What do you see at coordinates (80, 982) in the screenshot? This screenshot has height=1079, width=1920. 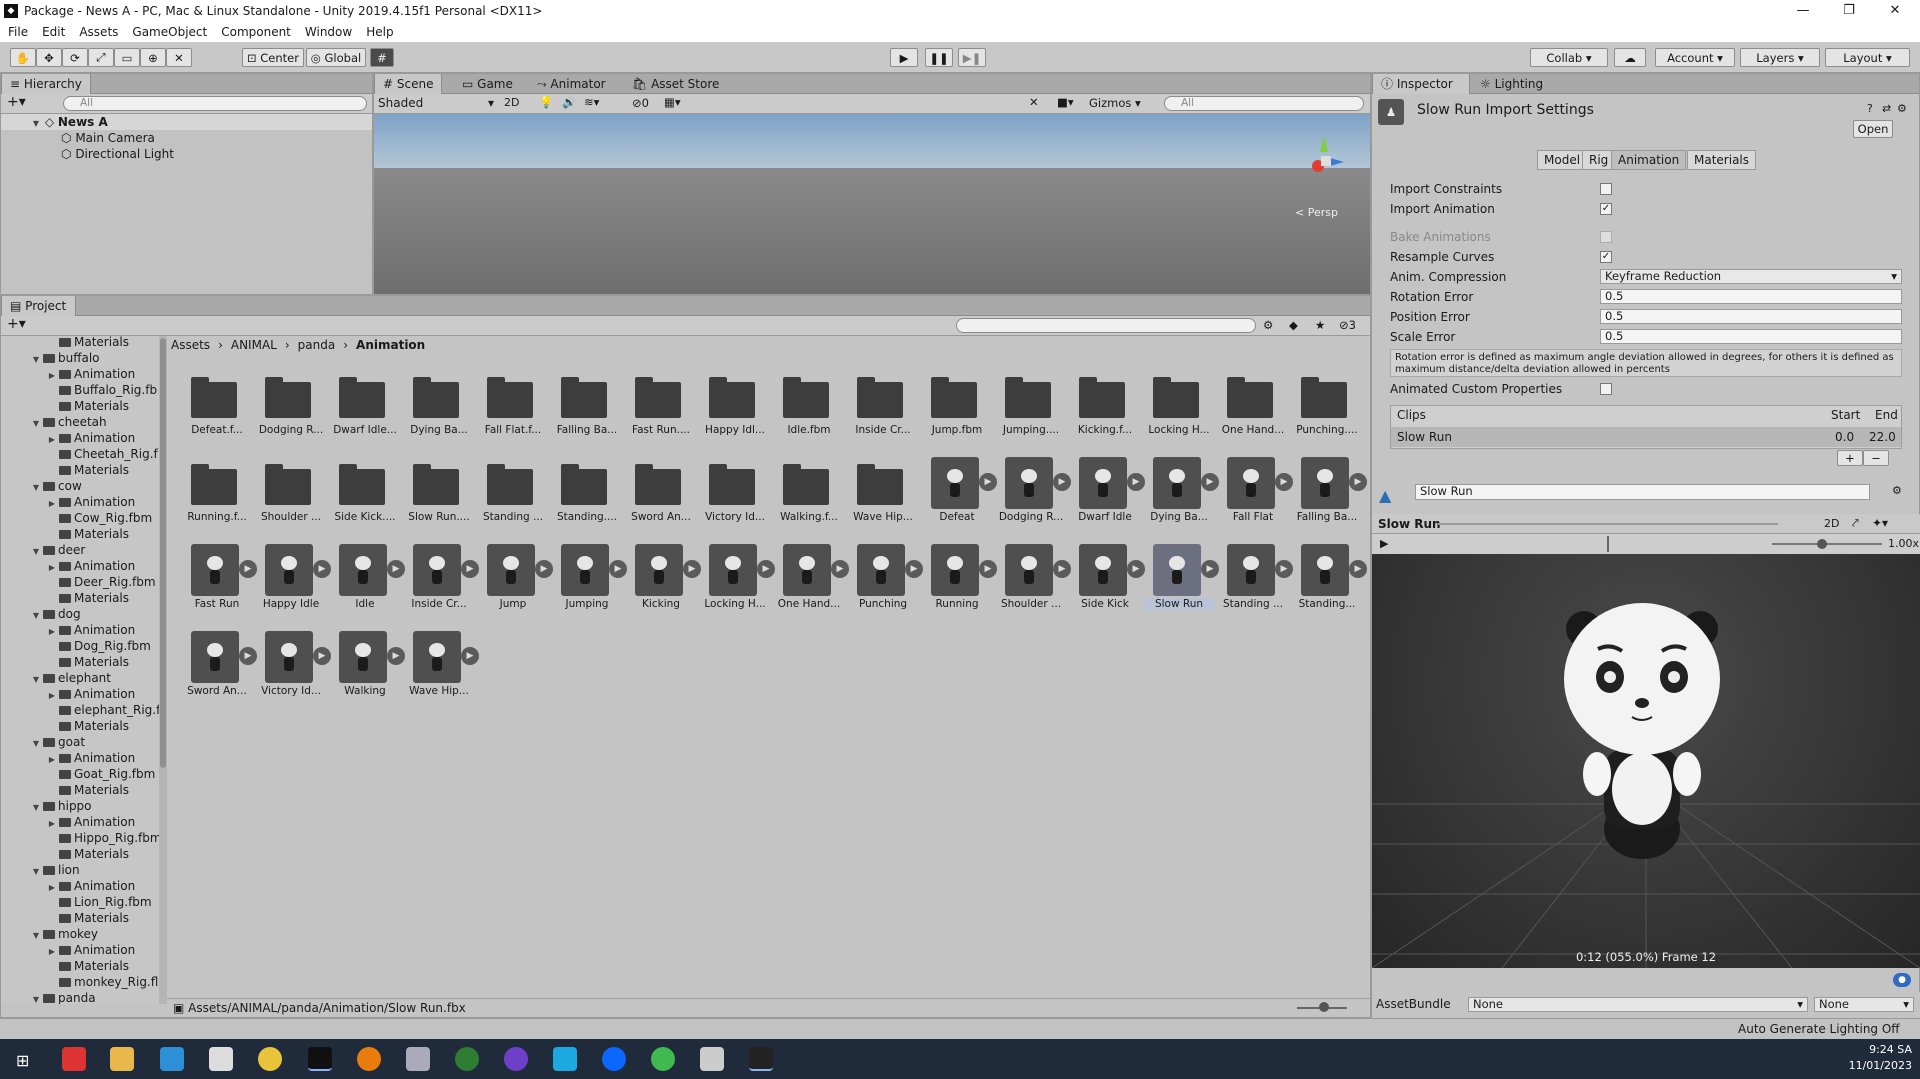 I see `tree-item: monkey_Rig.fl` at bounding box center [80, 982].